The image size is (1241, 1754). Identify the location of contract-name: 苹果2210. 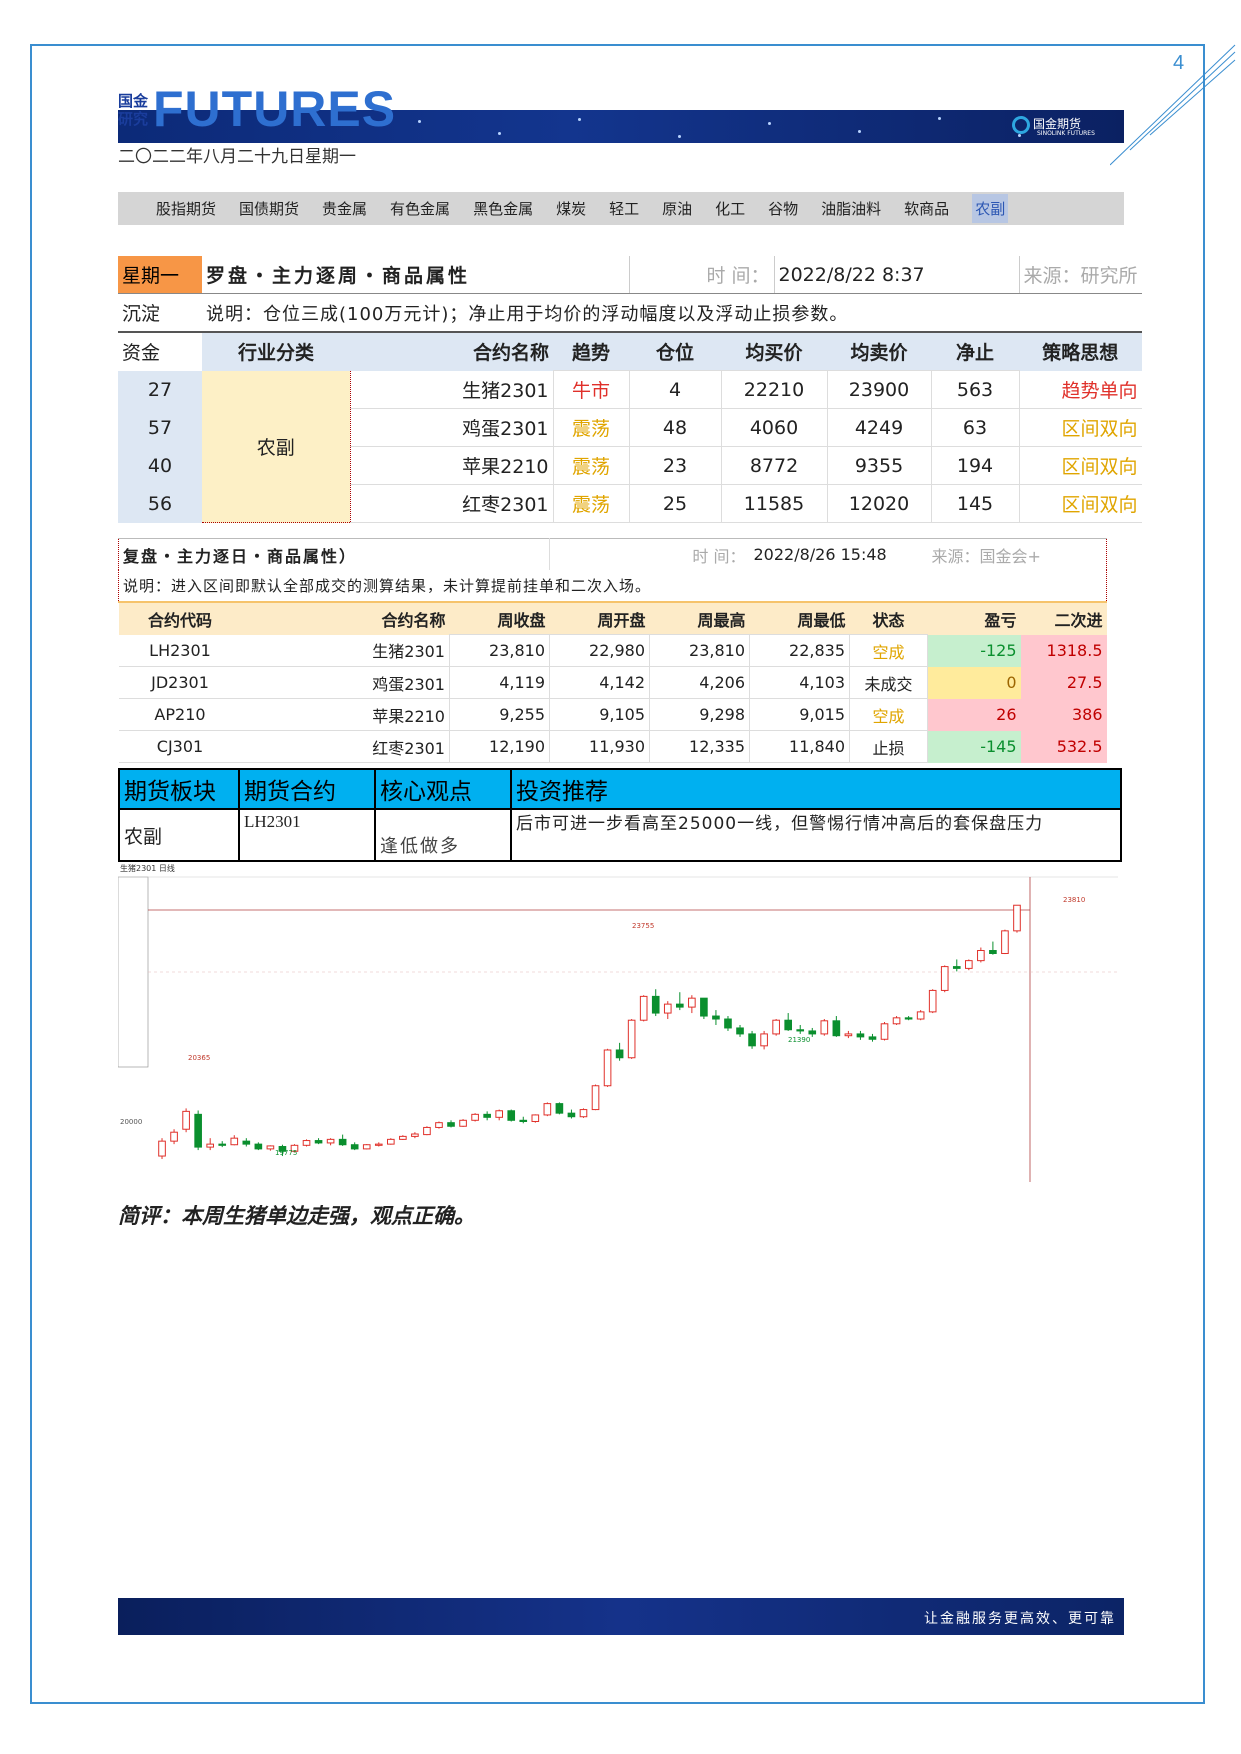
(451, 465).